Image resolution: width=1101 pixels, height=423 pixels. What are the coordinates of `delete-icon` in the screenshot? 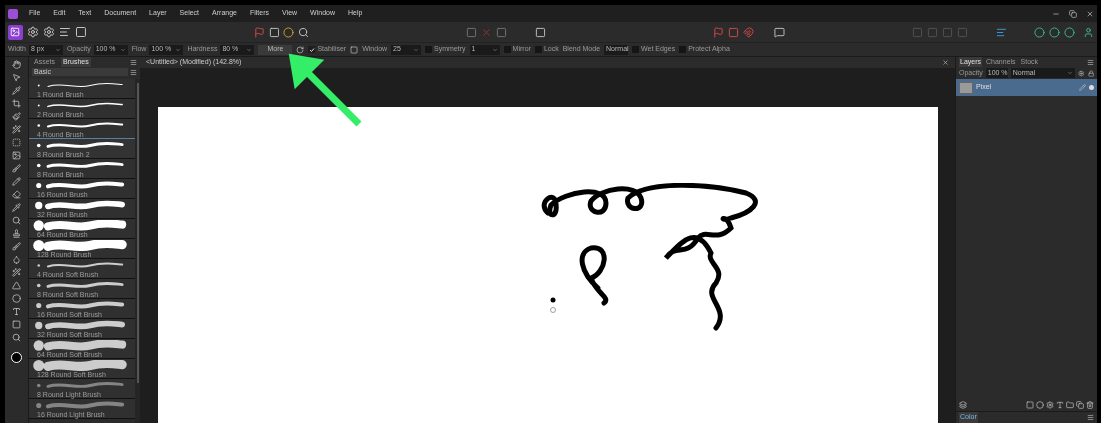 It's located at (1090, 405).